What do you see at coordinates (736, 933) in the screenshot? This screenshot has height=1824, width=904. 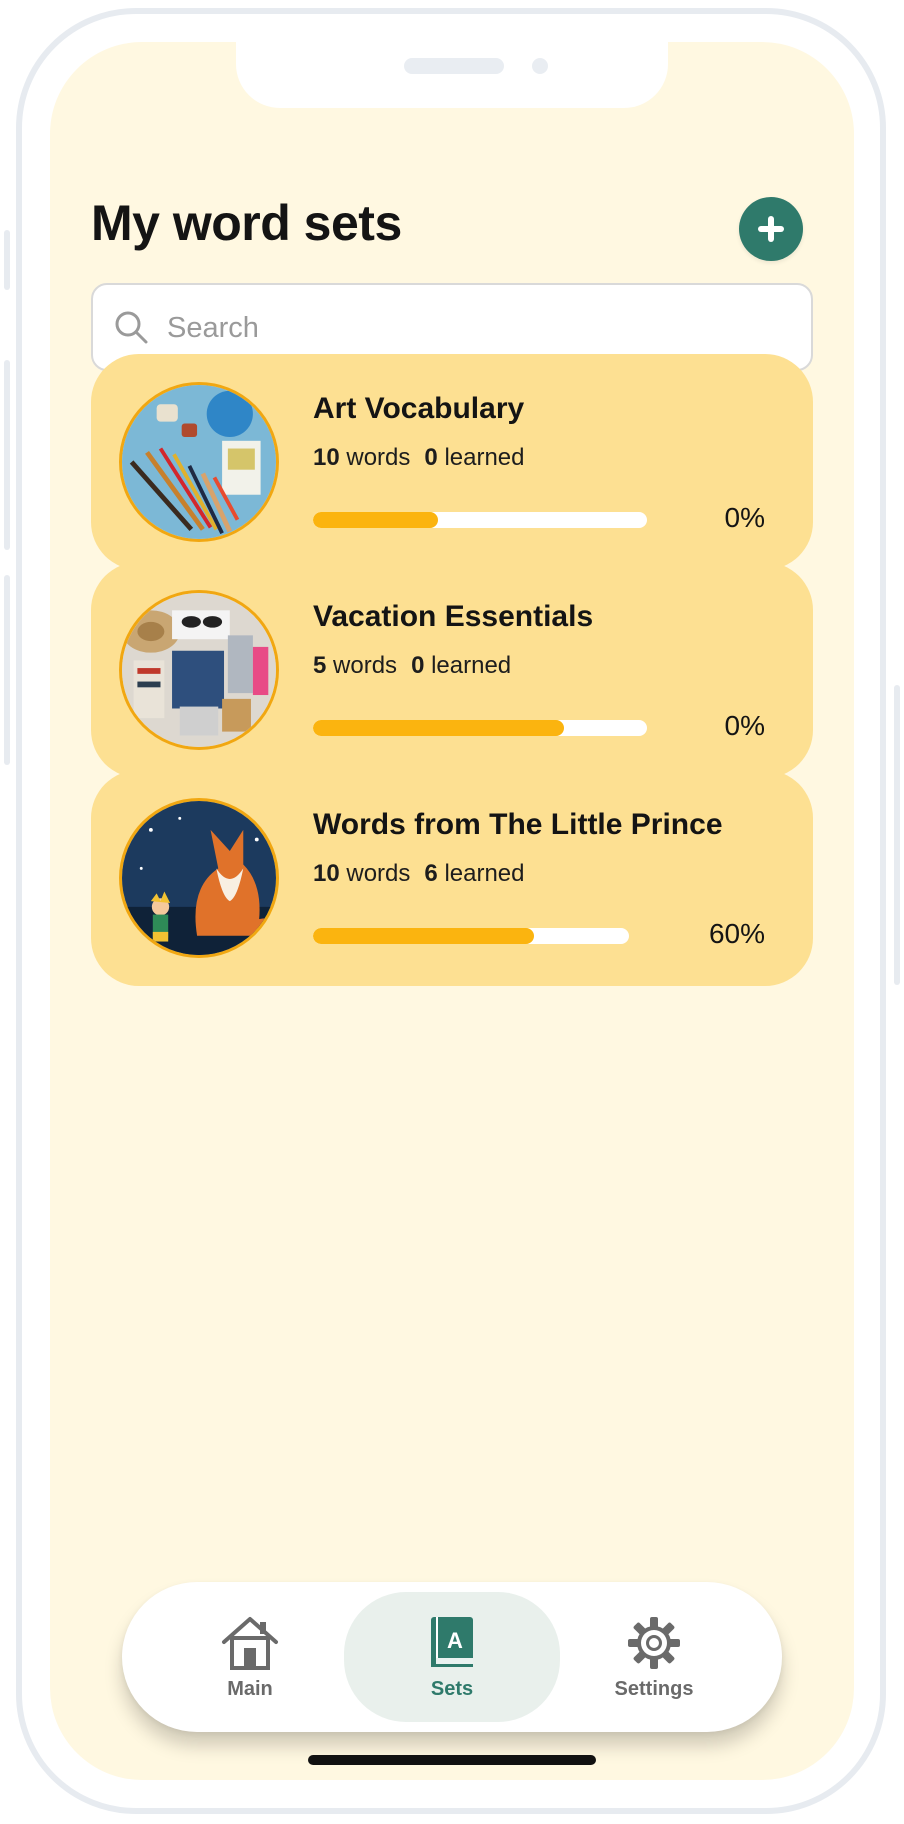 I see `progress-percent: 60%` at bounding box center [736, 933].